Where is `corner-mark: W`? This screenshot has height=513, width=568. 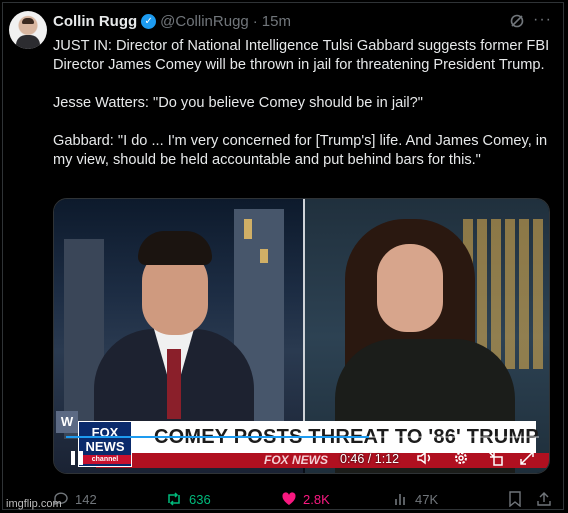 corner-mark: W is located at coordinates (67, 422).